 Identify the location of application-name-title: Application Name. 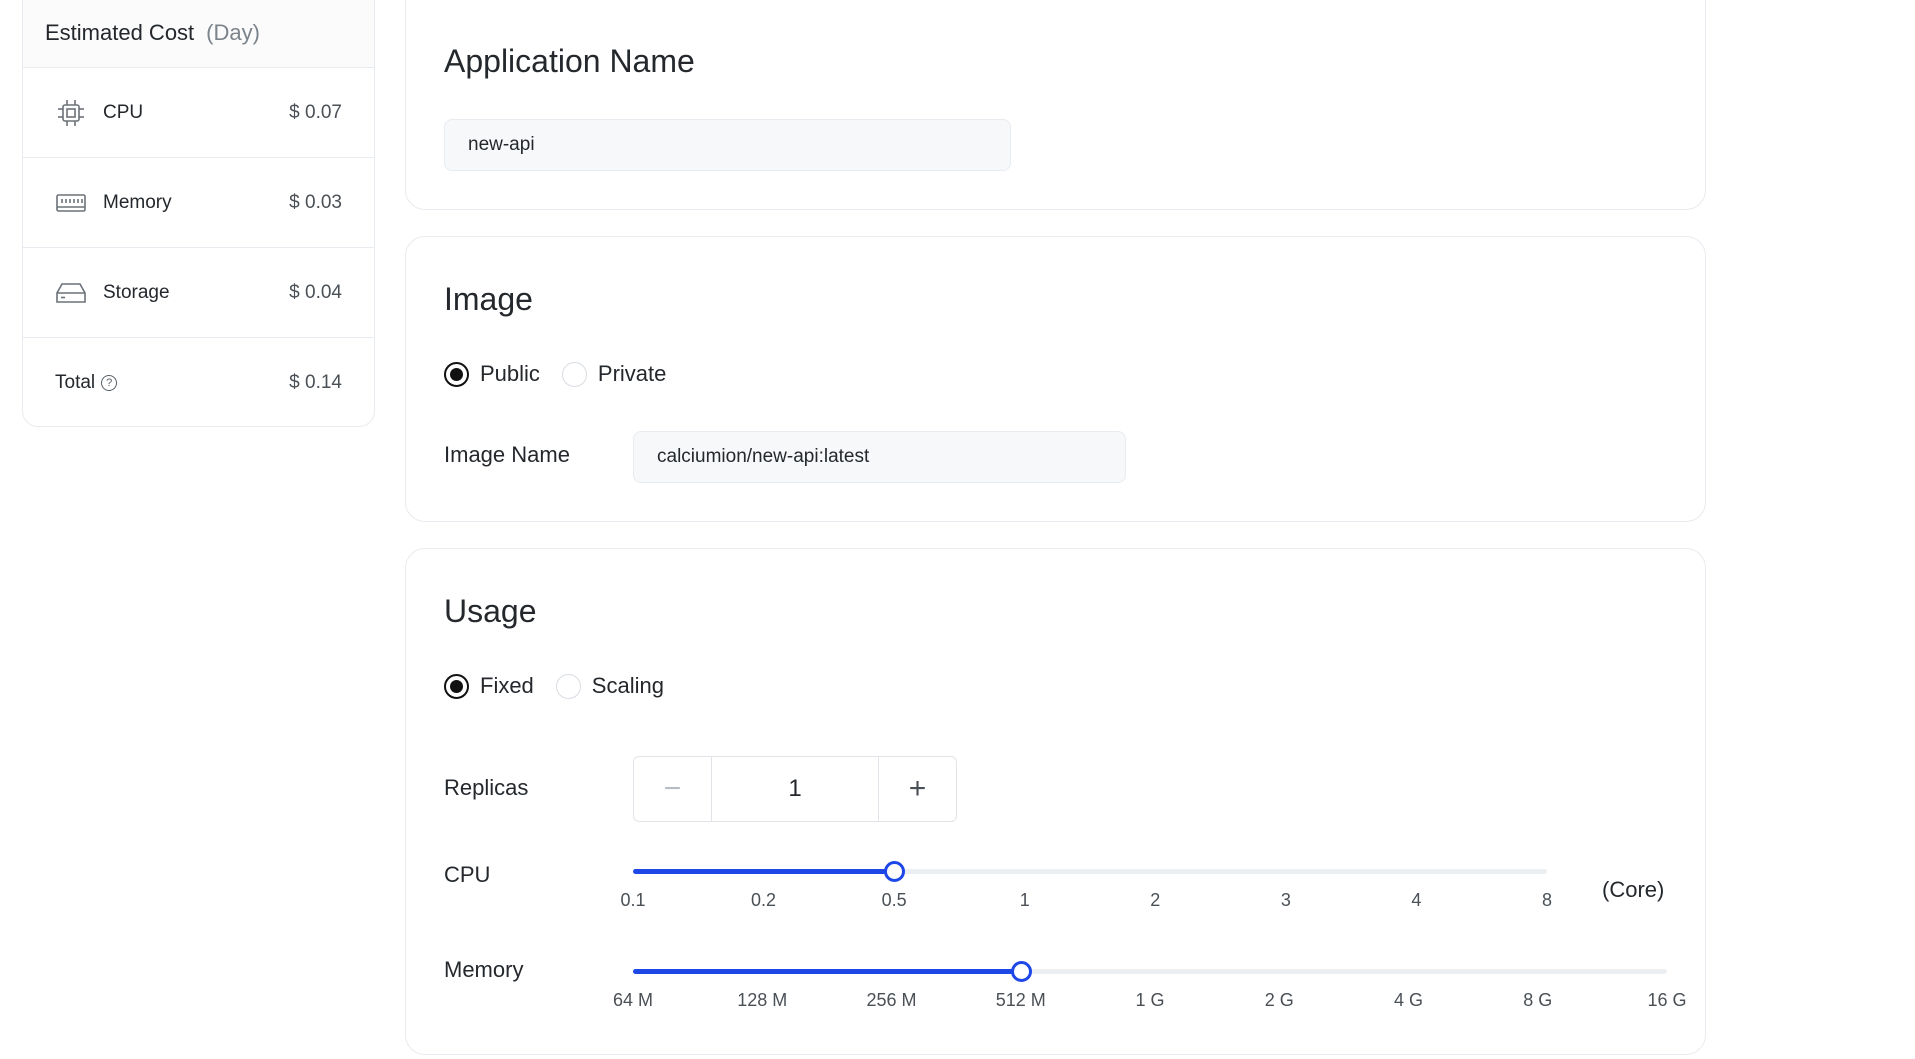
(569, 61).